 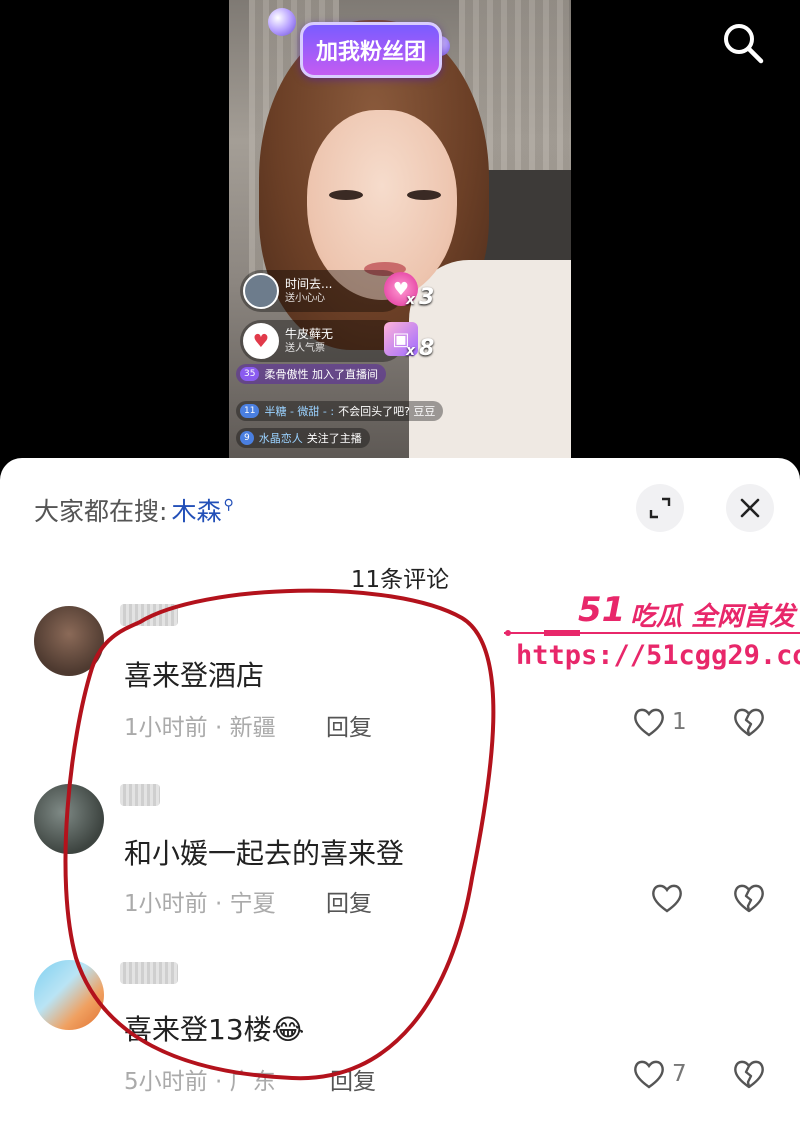 What do you see at coordinates (200, 1082) in the screenshot?
I see `comment-meta: 5小时前 · 广东` at bounding box center [200, 1082].